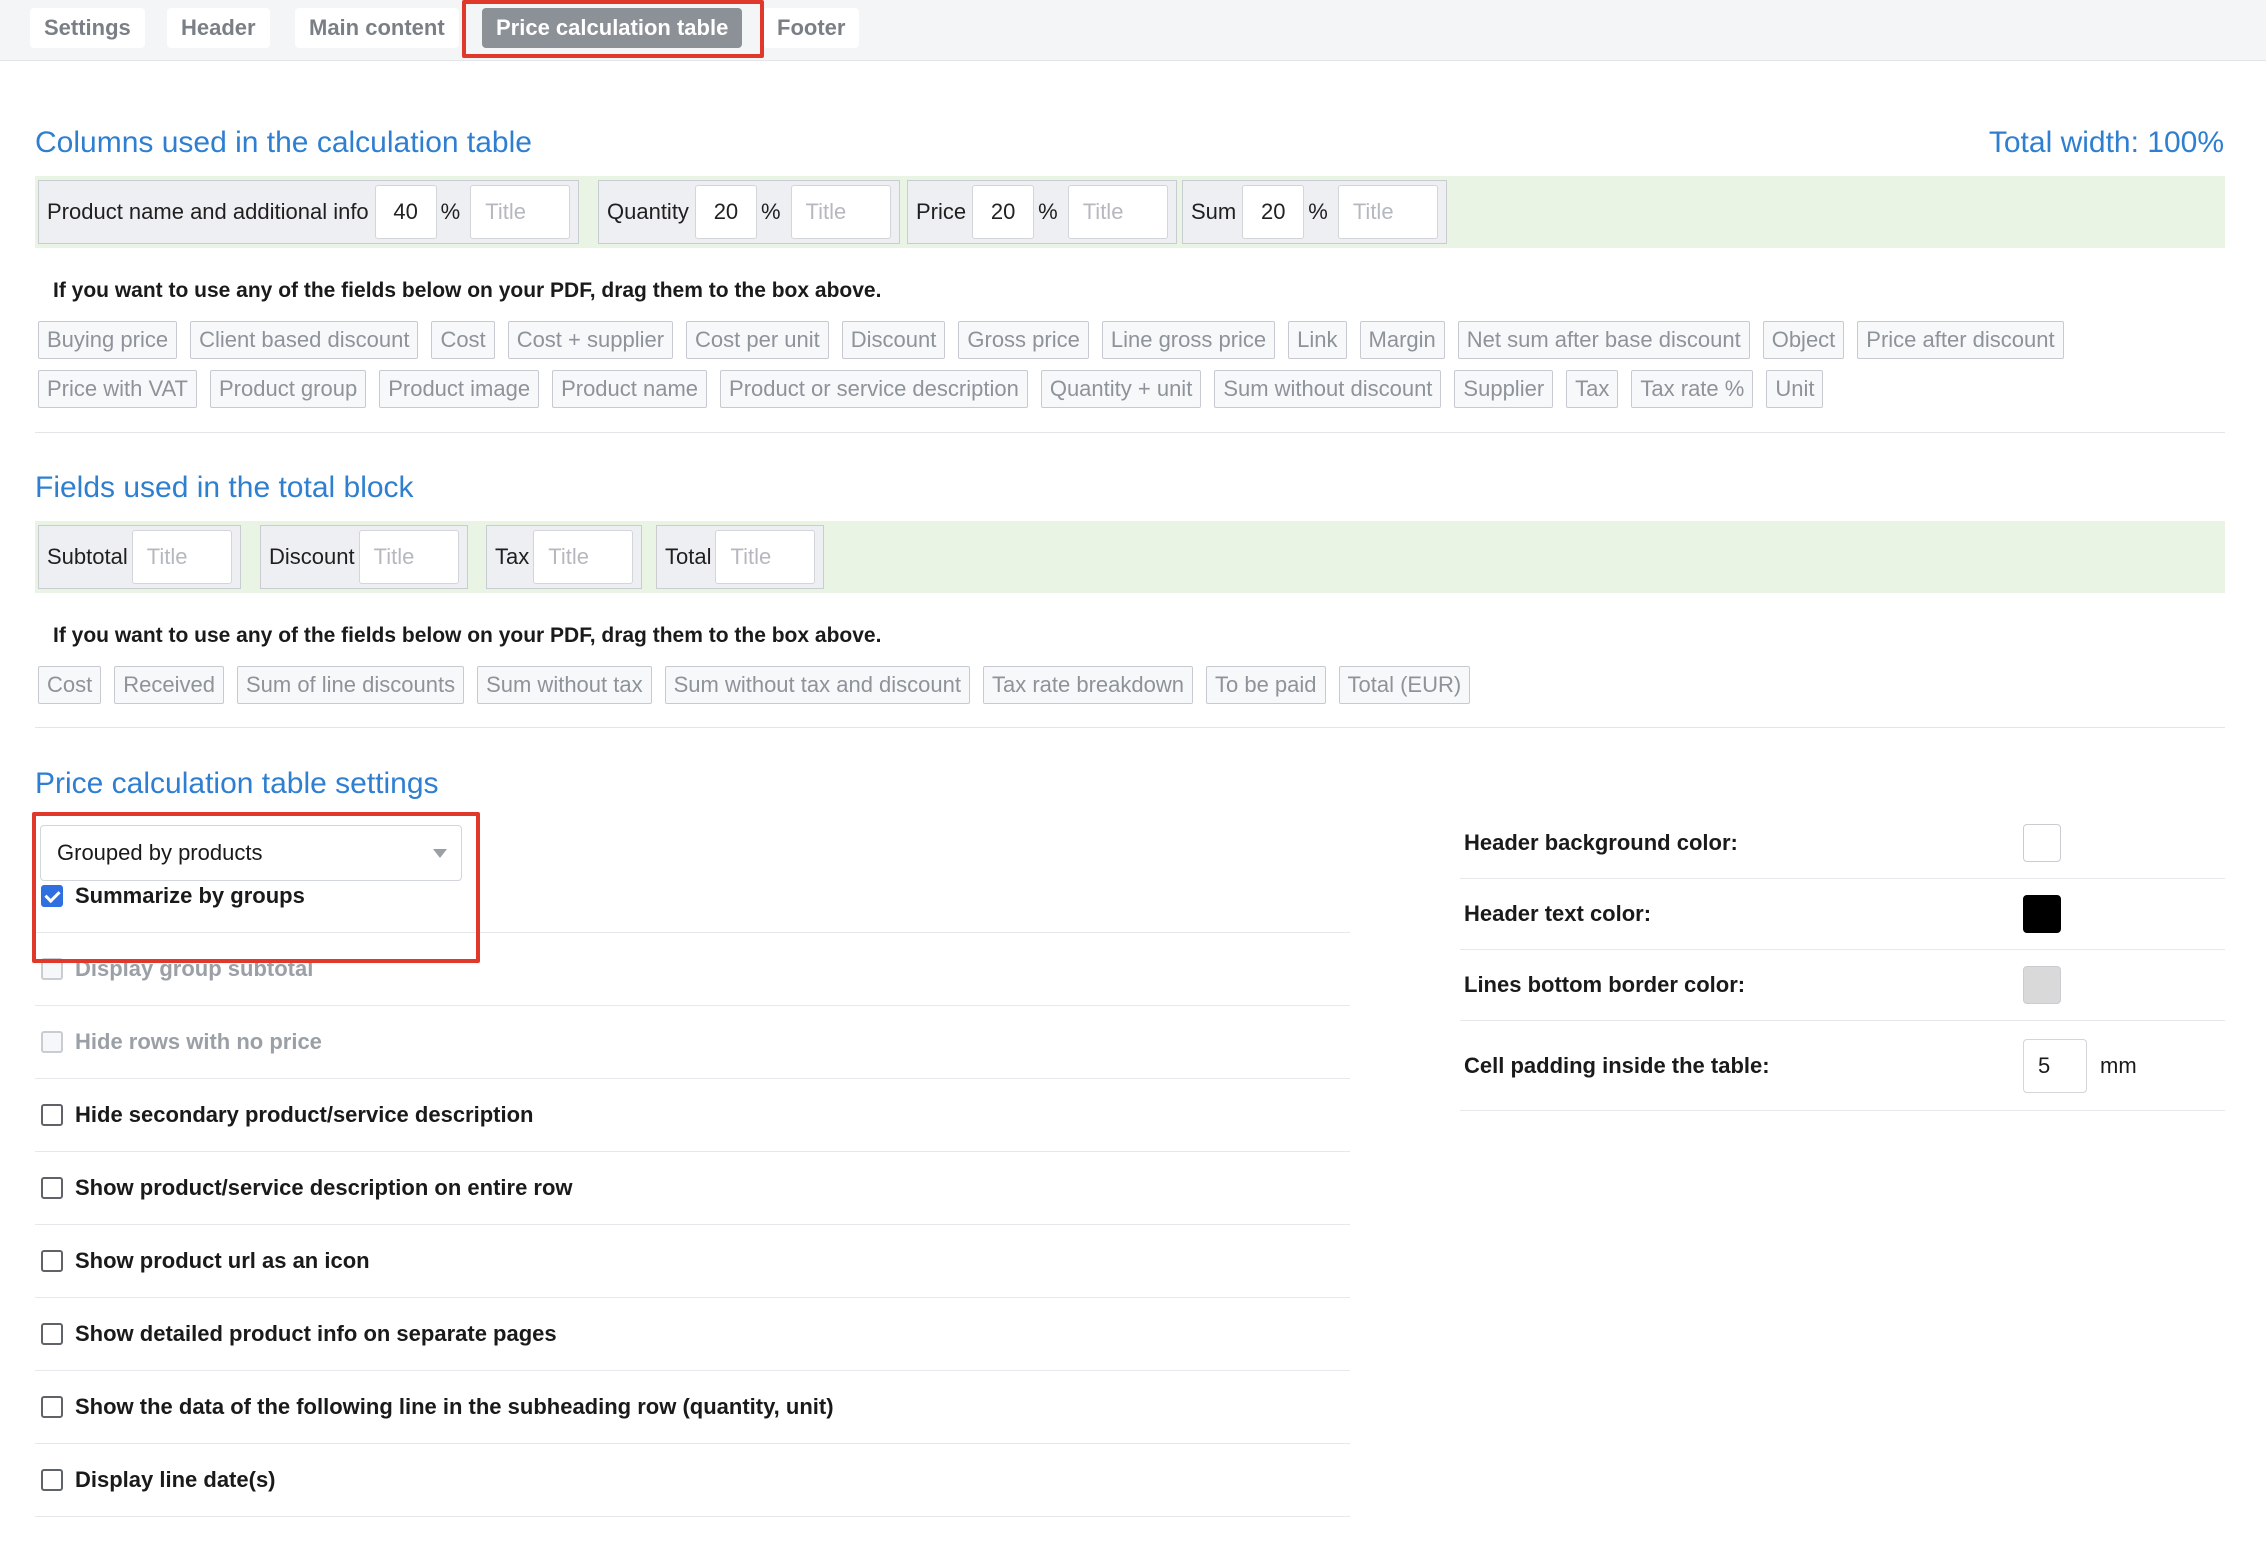 Image resolution: width=2266 pixels, height=1560 pixels. What do you see at coordinates (1603, 340) in the screenshot?
I see `field-pill: Net sum after base discount` at bounding box center [1603, 340].